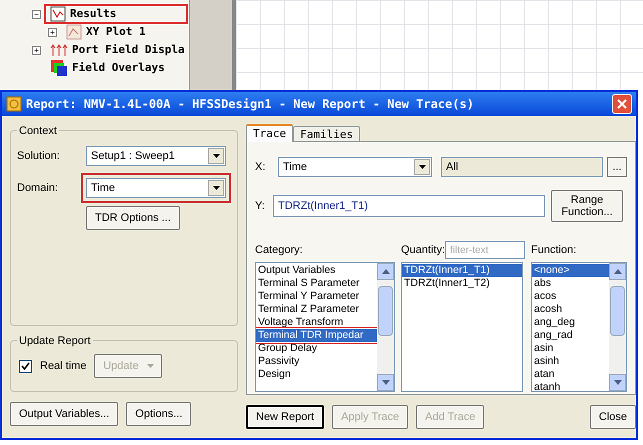  What do you see at coordinates (613, 417) in the screenshot?
I see `dialog-button: Close` at bounding box center [613, 417].